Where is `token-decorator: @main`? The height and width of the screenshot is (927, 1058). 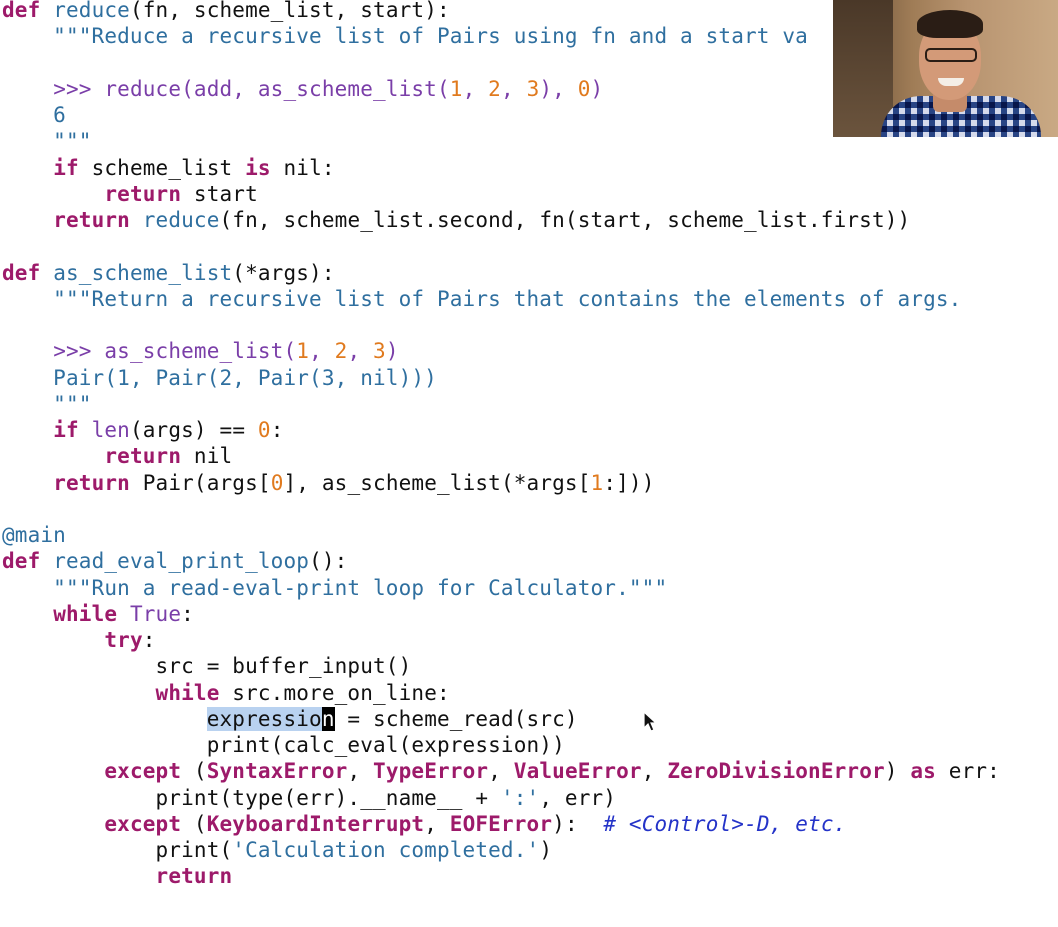 token-decorator: @main is located at coordinates (34, 535).